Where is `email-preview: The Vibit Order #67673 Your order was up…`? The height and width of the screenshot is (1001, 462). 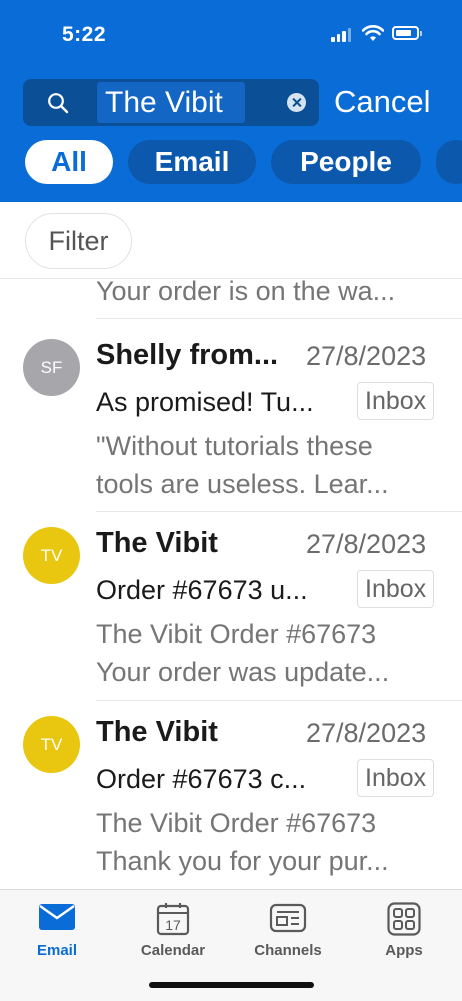 email-preview: The Vibit Order #67673 Your order was up… is located at coordinates (266, 653).